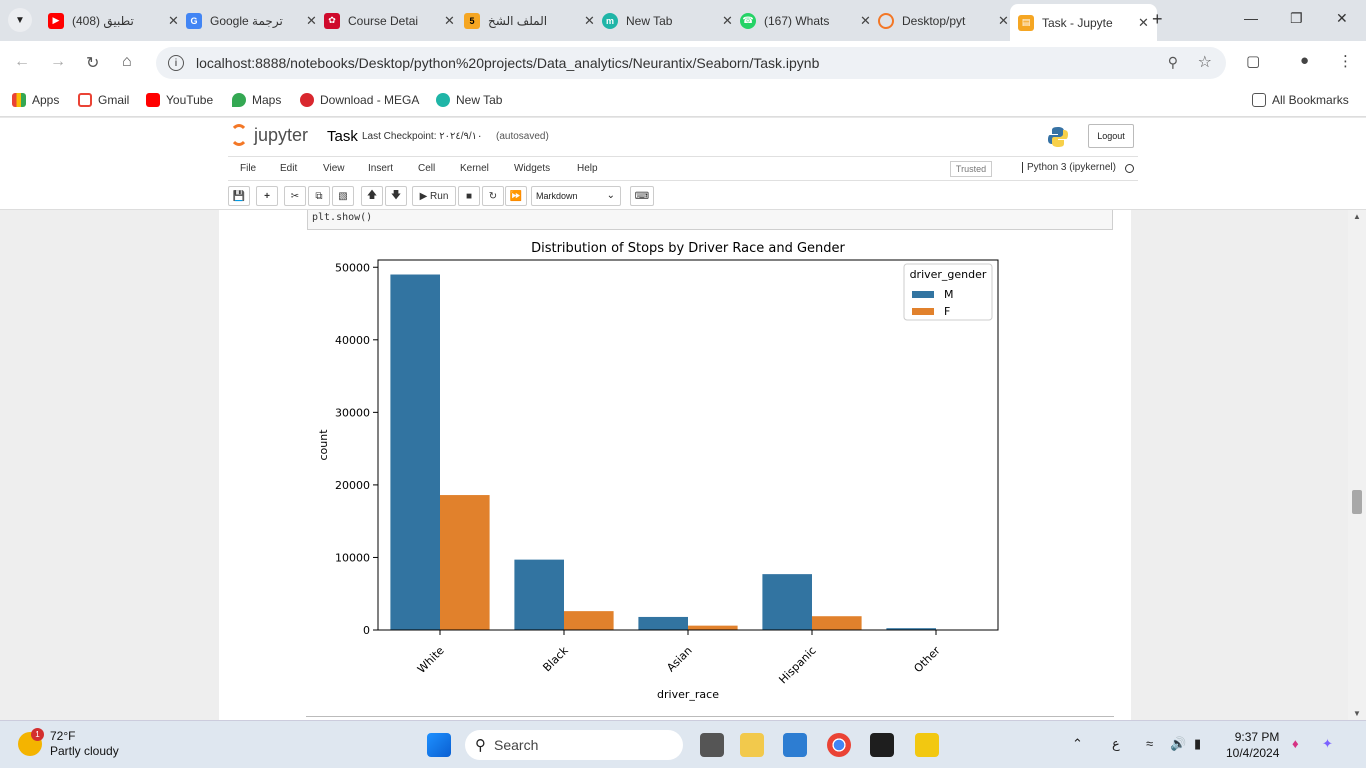  What do you see at coordinates (1304, 60) in the screenshot?
I see `profile-avatar-icon: ●` at bounding box center [1304, 60].